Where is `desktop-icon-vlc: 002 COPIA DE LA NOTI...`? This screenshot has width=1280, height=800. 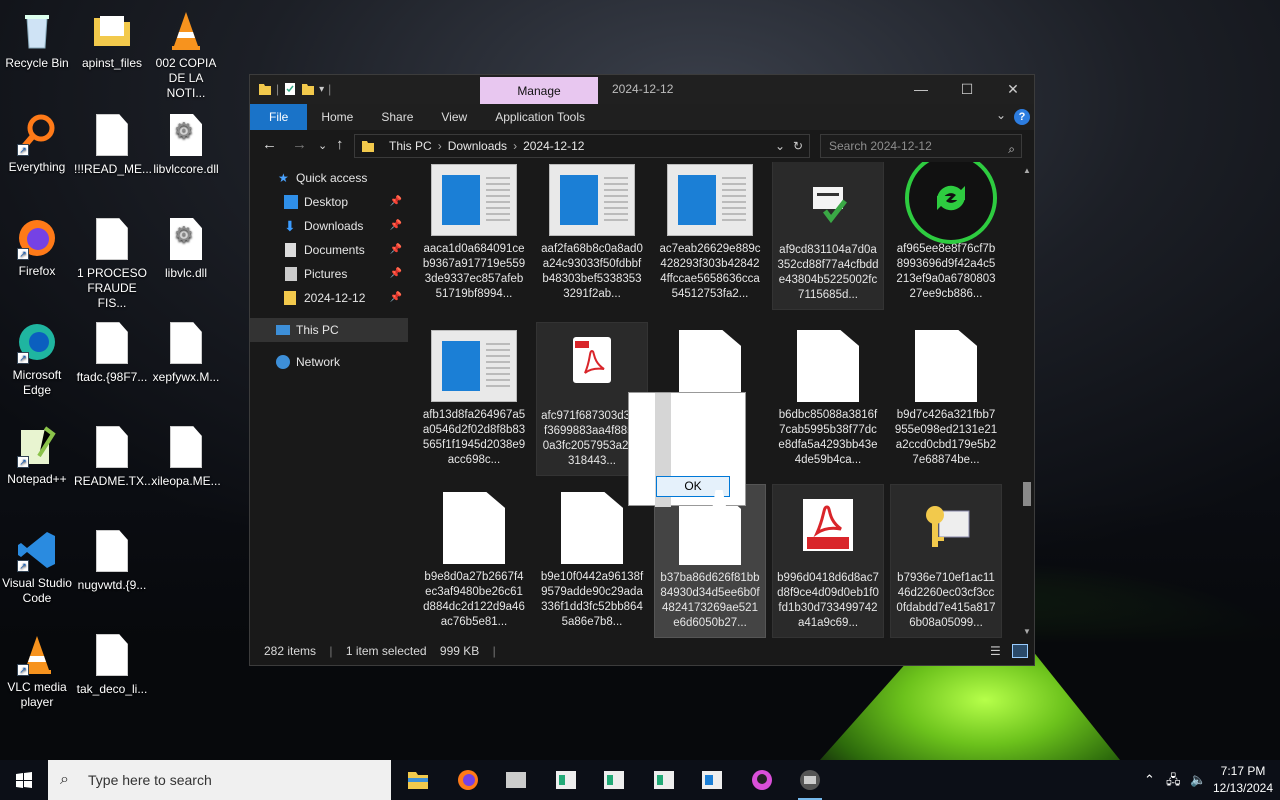
desktop-icon-vlc: 002 COPIA DE LA NOTI... is located at coordinates (186, 54).